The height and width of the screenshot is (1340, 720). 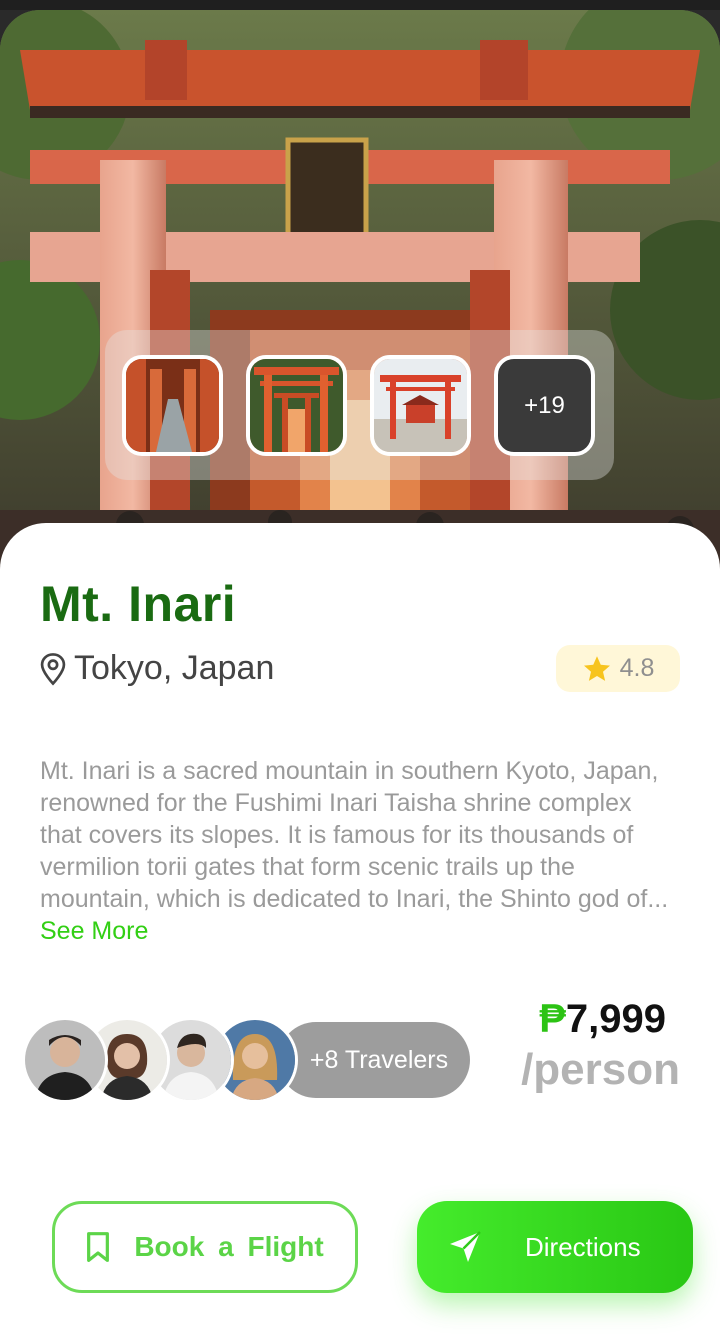 I want to click on place-location: Tokyo, Japan, so click(x=156, y=668).